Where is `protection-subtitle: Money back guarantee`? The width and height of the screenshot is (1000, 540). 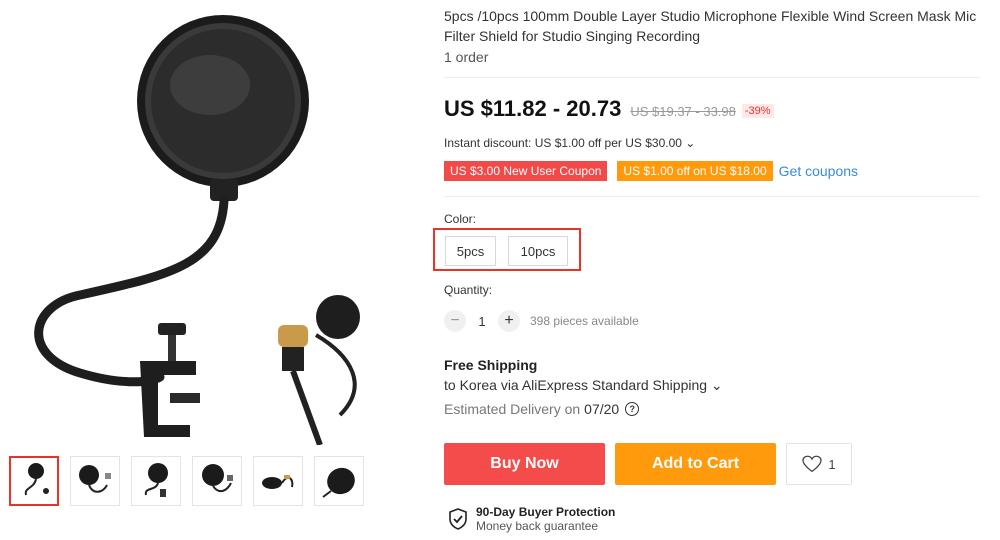
protection-subtitle: Money back guarantee is located at coordinates (537, 526).